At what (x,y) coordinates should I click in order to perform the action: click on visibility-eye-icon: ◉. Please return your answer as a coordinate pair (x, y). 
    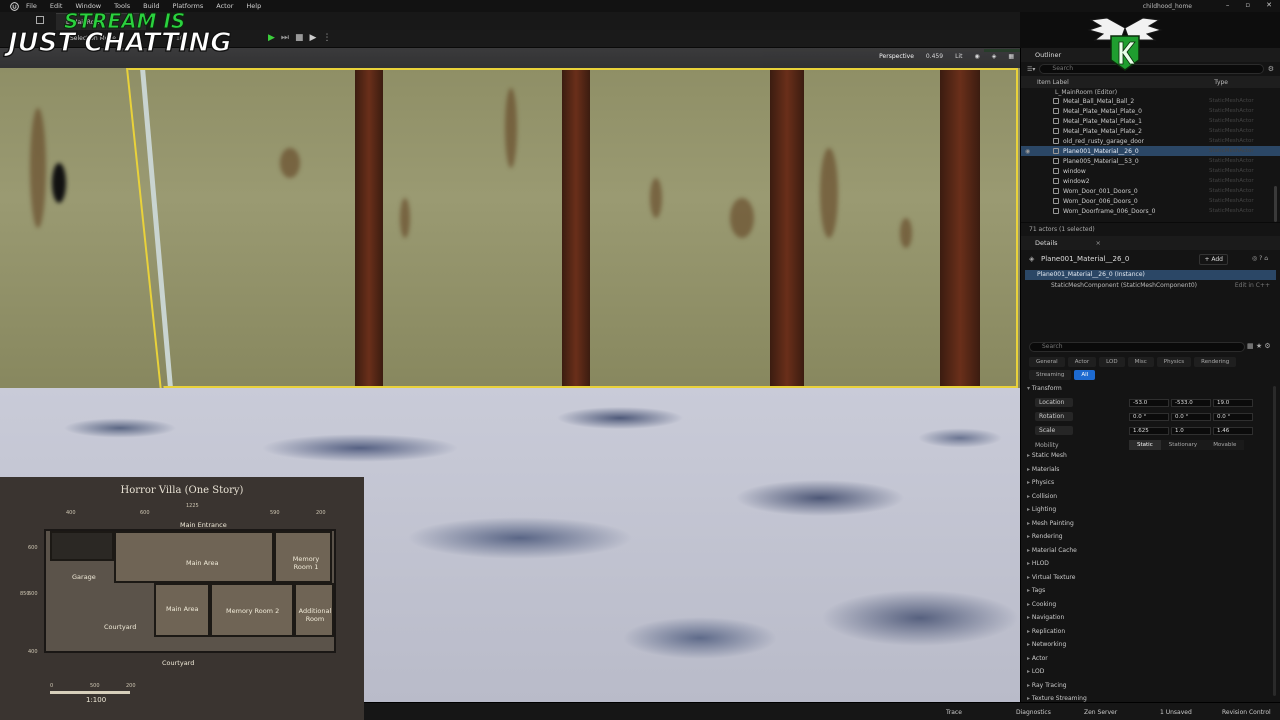
    Looking at the image, I should click on (1027, 151).